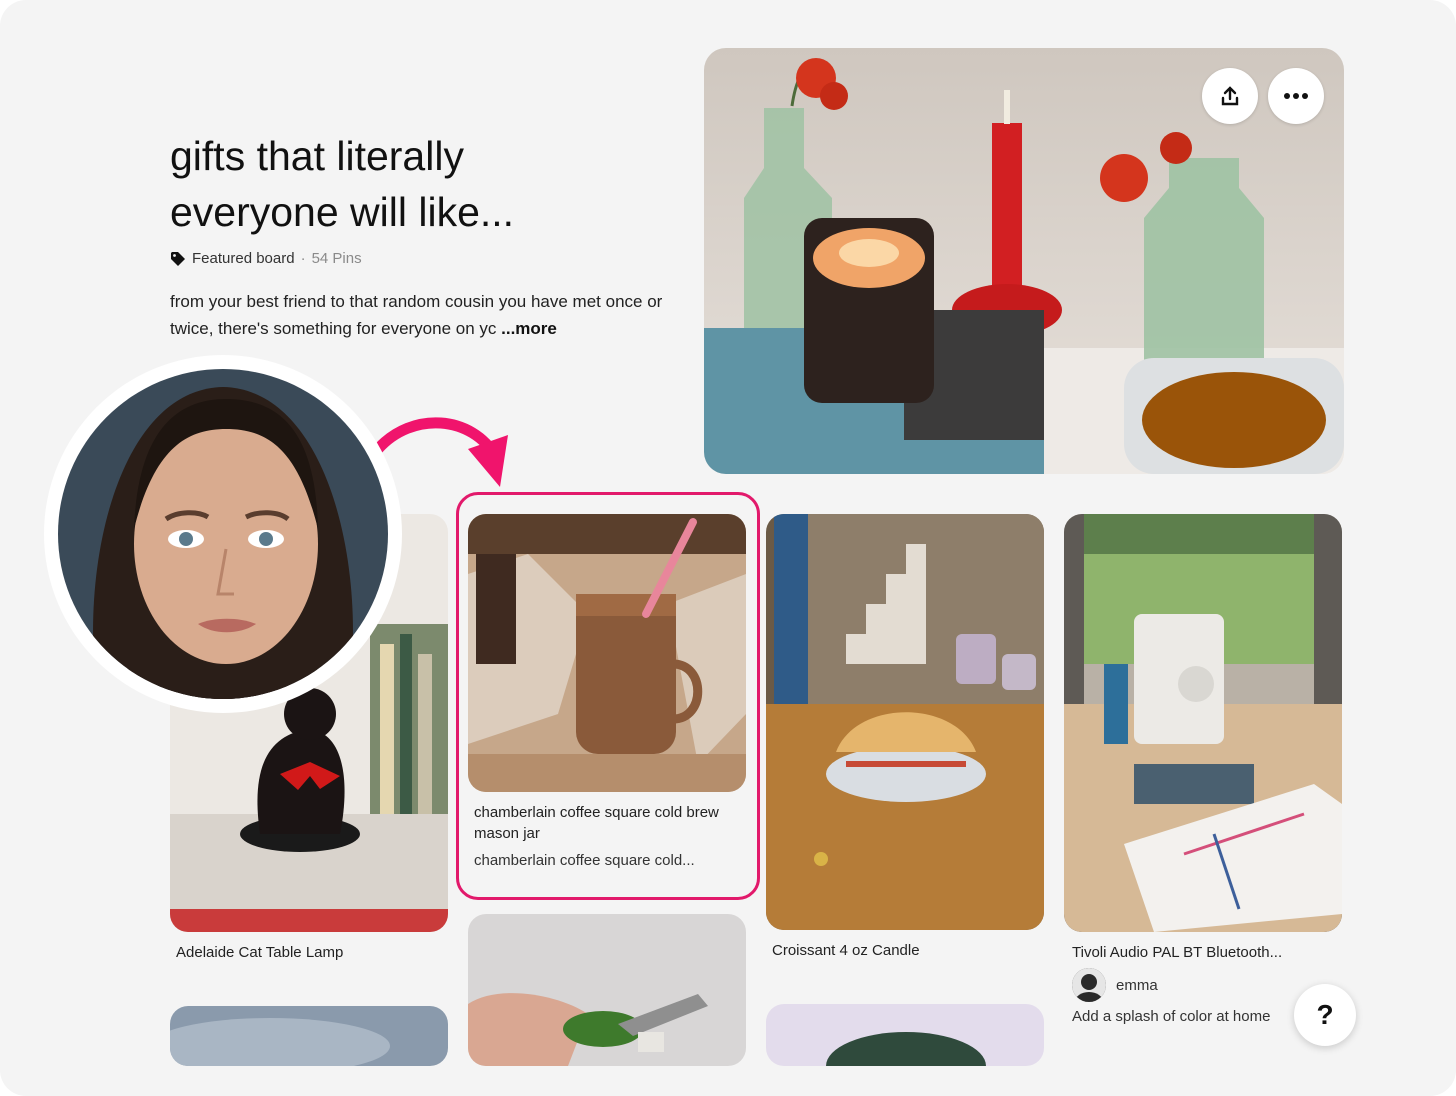 This screenshot has height=1096, width=1456. What do you see at coordinates (311, 952) in the screenshot?
I see `pin-title-cat-lamp: Adelaide Cat Table Lamp` at bounding box center [311, 952].